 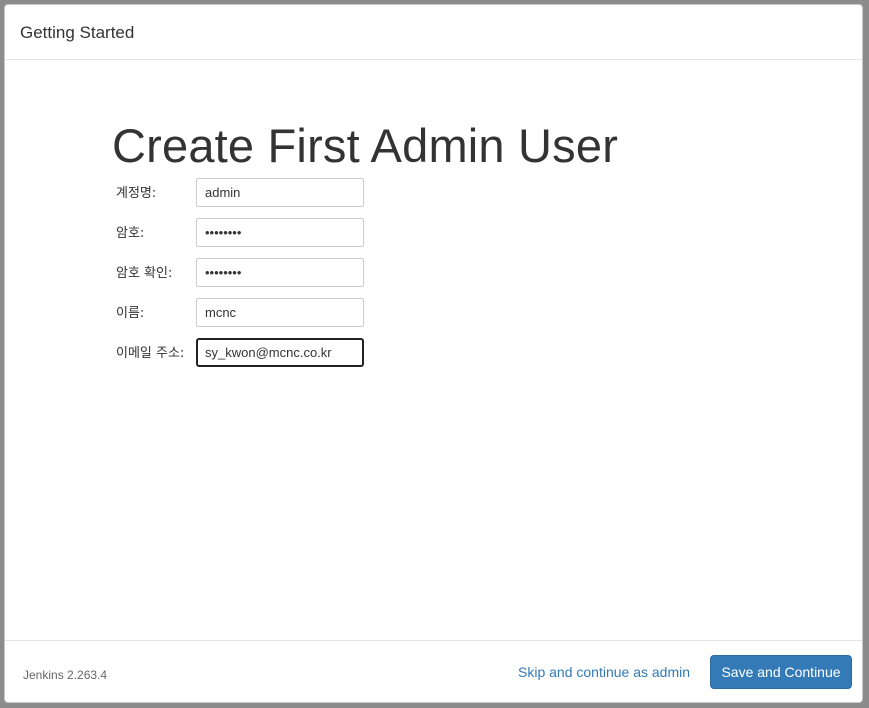 I want to click on email-input, so click(x=280, y=352).